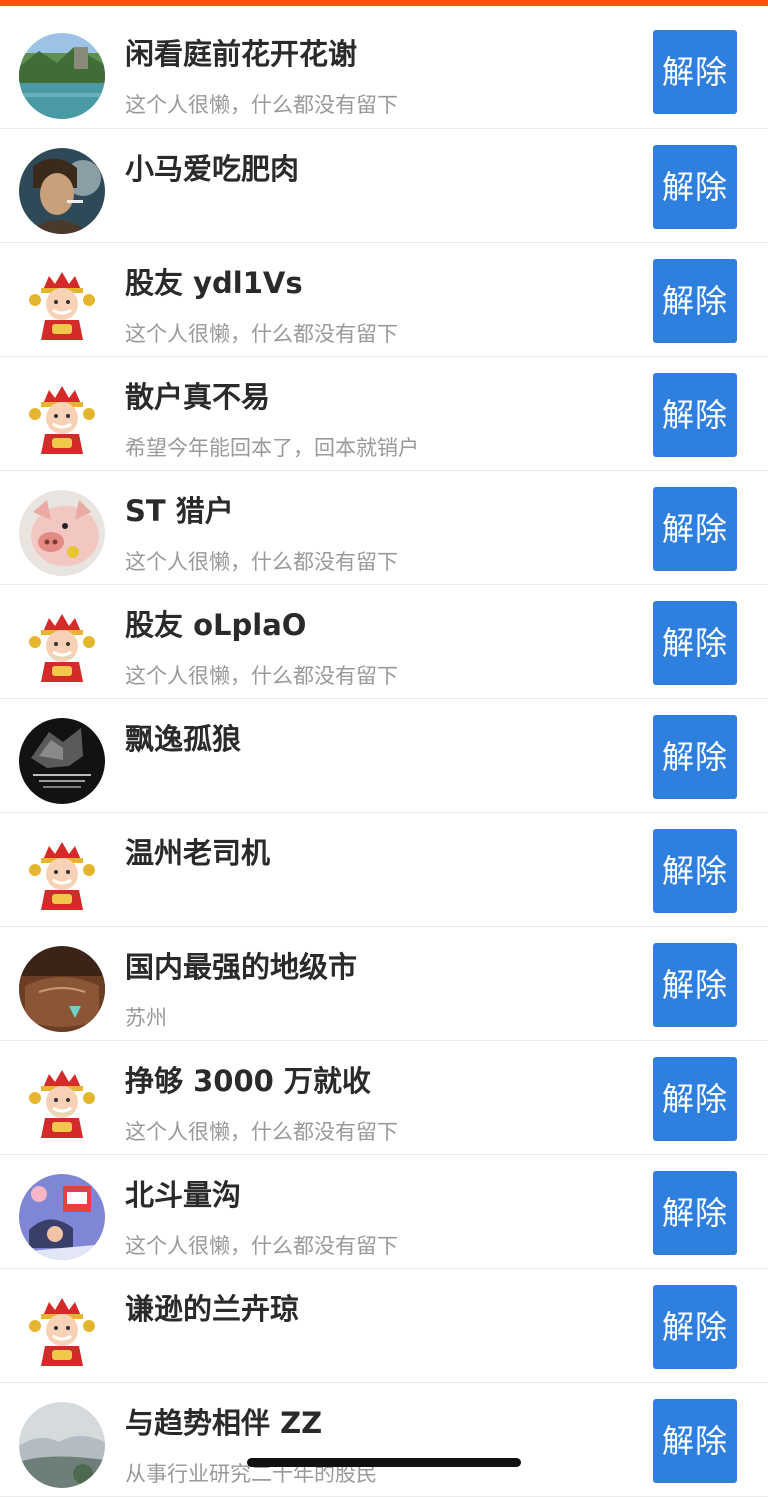  Describe the element at coordinates (384, 528) in the screenshot. I see `user-row: ST 猎户这个人很懒，什么都没有留下 解除` at that location.